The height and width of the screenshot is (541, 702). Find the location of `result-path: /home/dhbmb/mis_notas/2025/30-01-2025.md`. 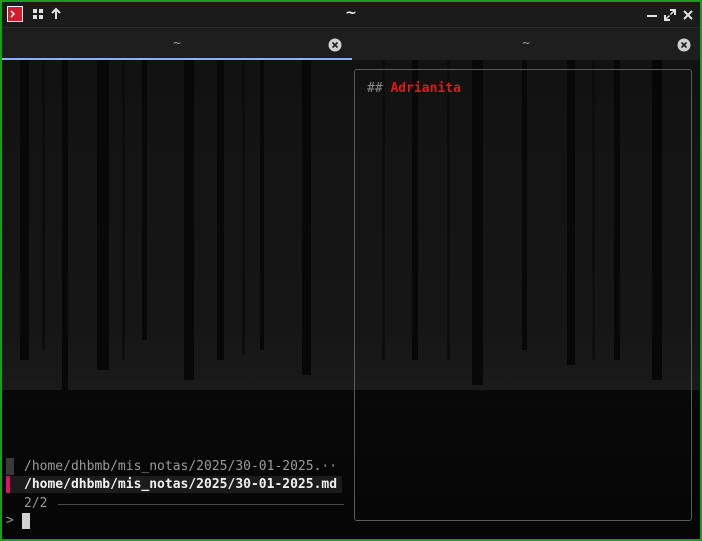

result-path: /home/dhbmb/mis_notas/2025/30-01-2025.md is located at coordinates (181, 484).